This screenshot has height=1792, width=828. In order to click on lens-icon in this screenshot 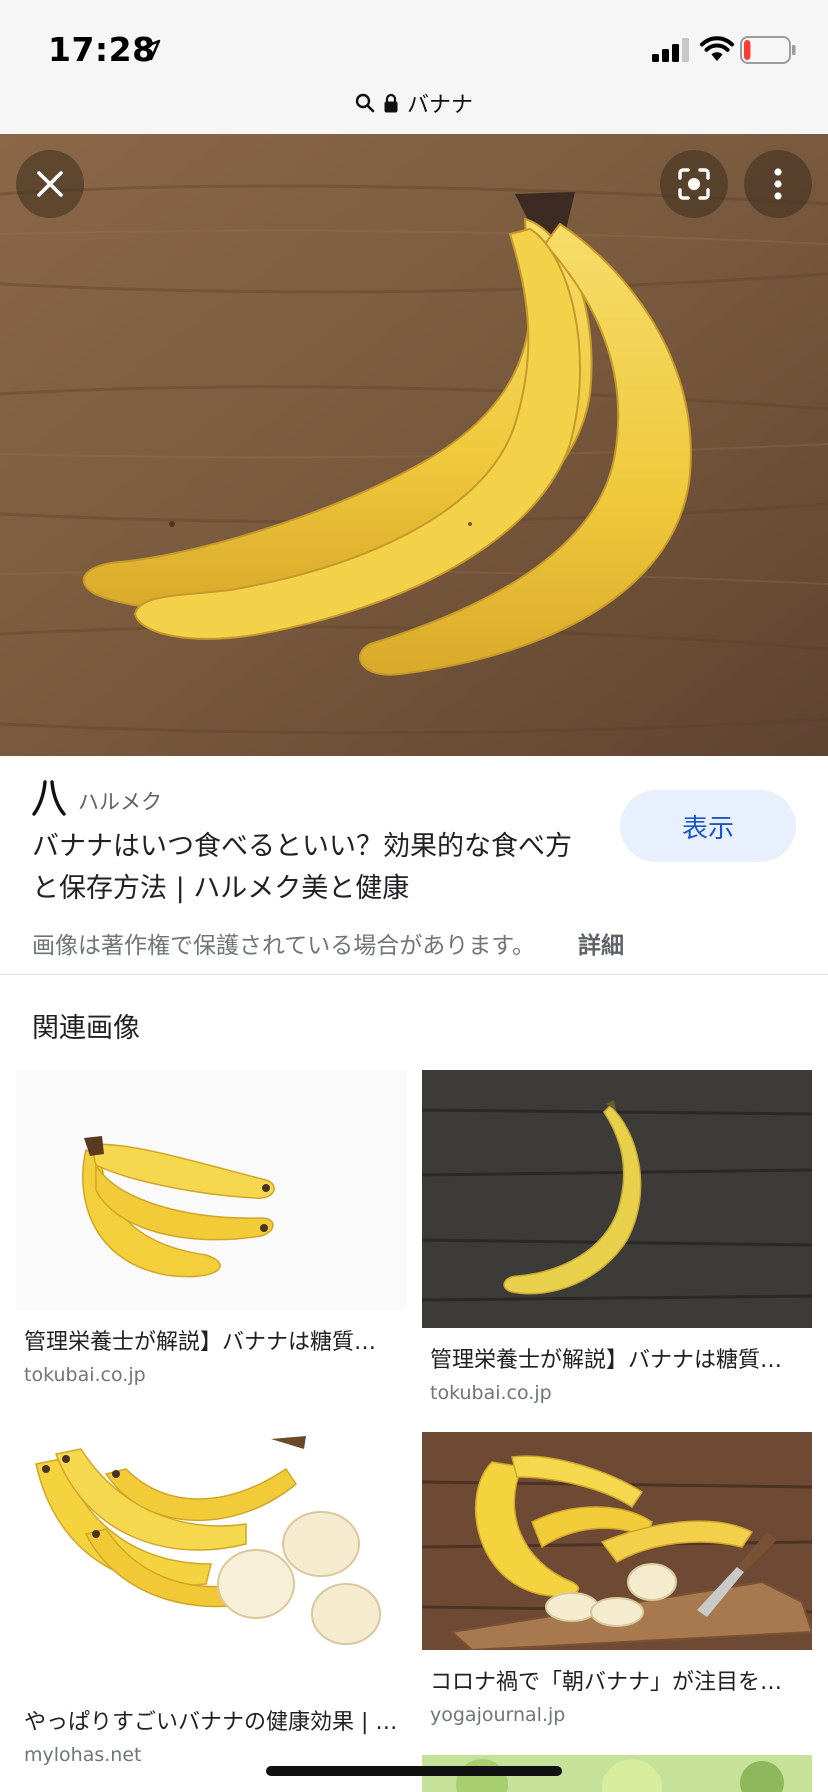, I will do `click(694, 184)`.